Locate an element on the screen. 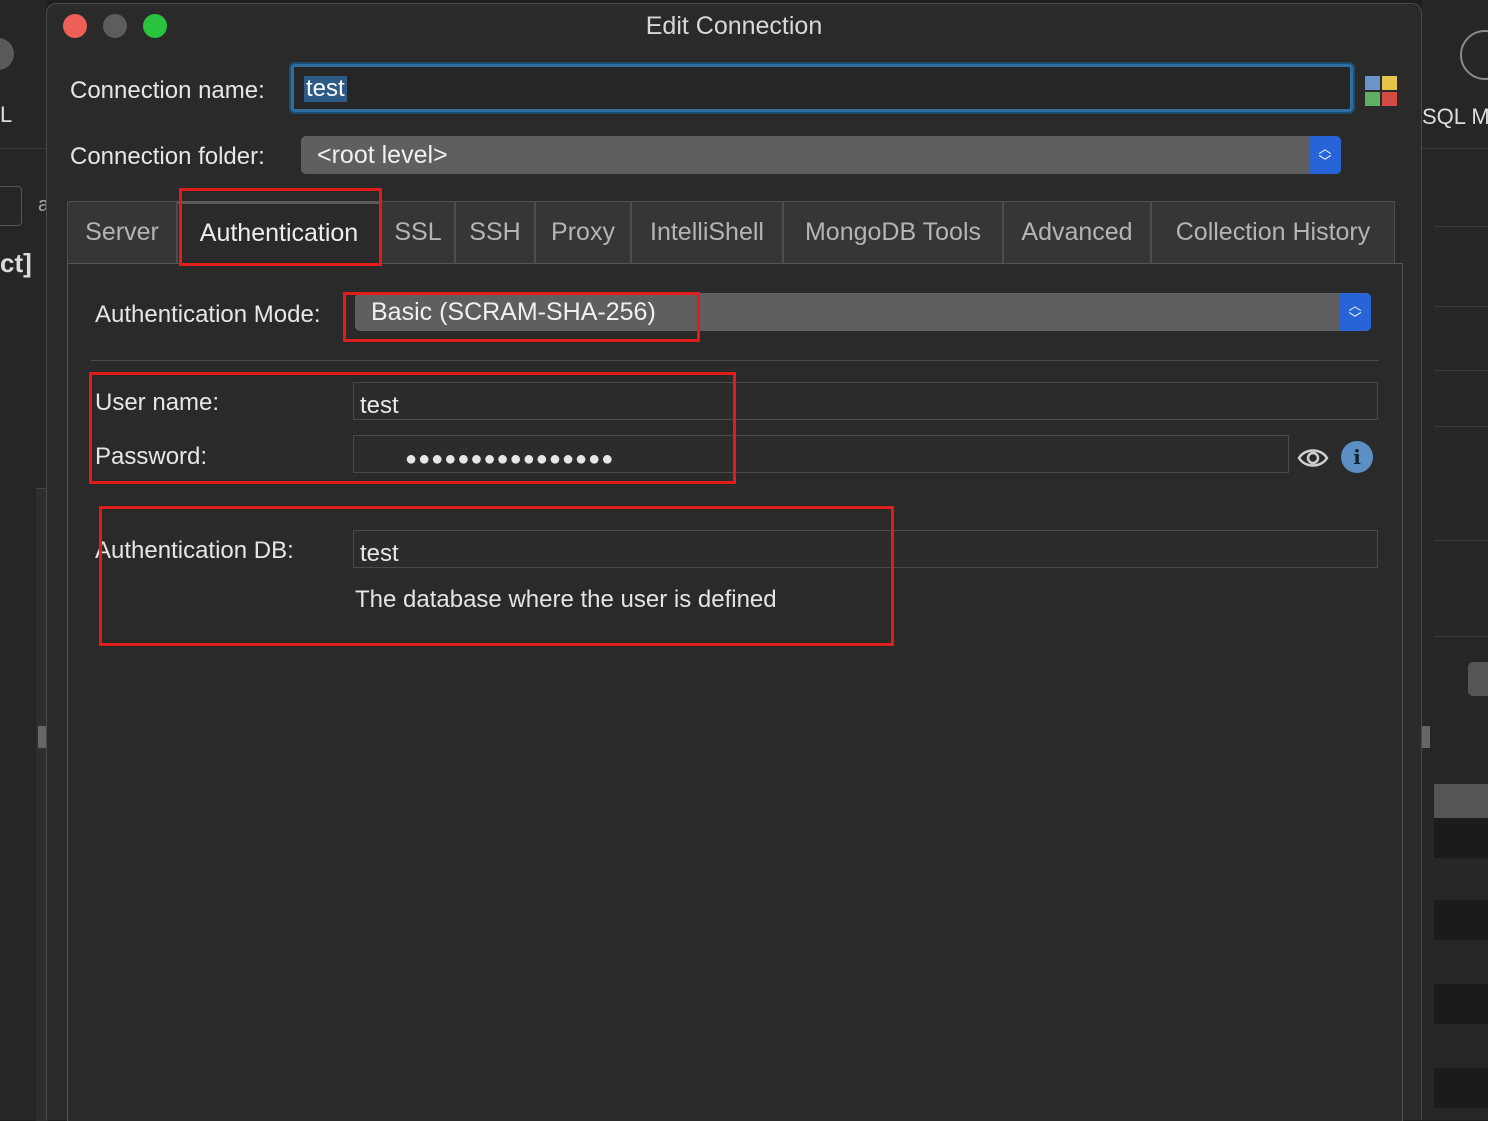 This screenshot has height=1121, width=1488. tab-collection-history: Collection History is located at coordinates (1273, 232).